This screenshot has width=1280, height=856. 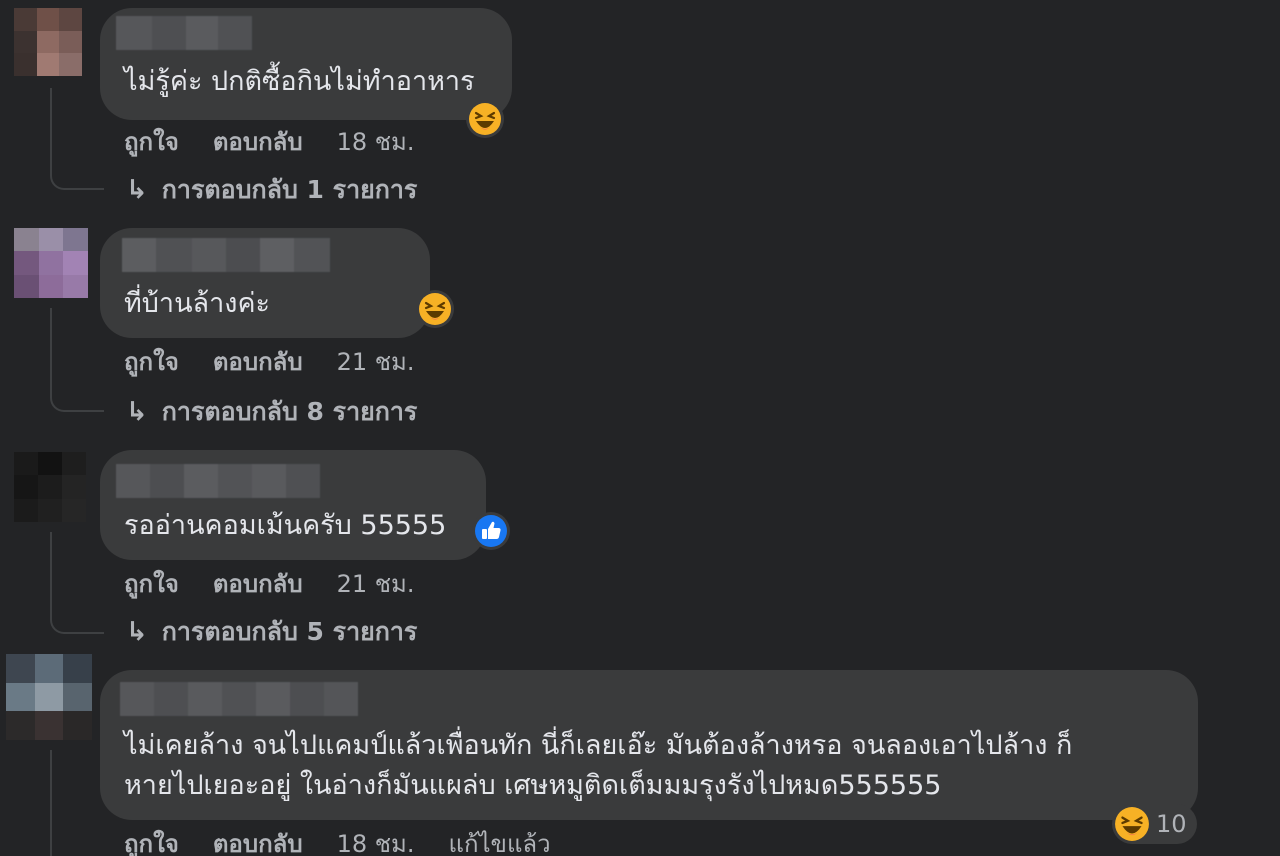 What do you see at coordinates (289, 631) in the screenshot?
I see `replies-count-label: การตอบกลับ 5 รายการ` at bounding box center [289, 631].